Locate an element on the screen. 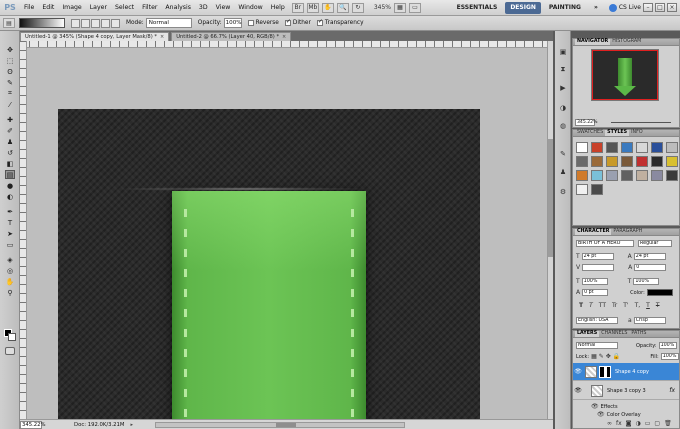 The height and width of the screenshot is (429, 680). maximize-button: □ is located at coordinates (660, 7).